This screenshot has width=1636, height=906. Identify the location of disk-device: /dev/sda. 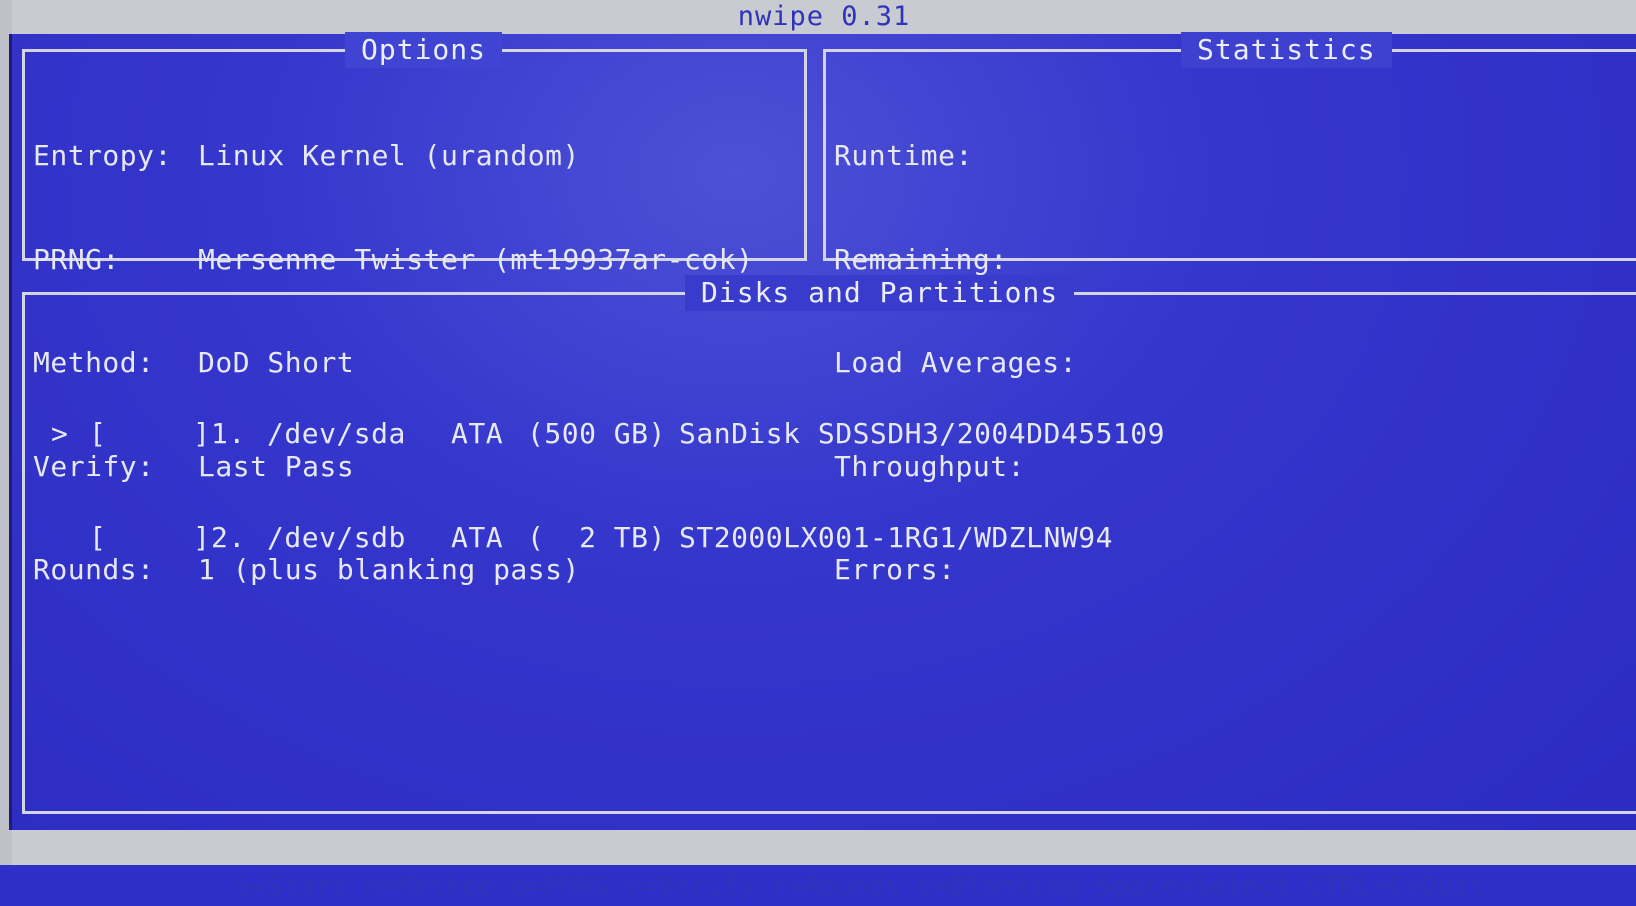
(336, 433).